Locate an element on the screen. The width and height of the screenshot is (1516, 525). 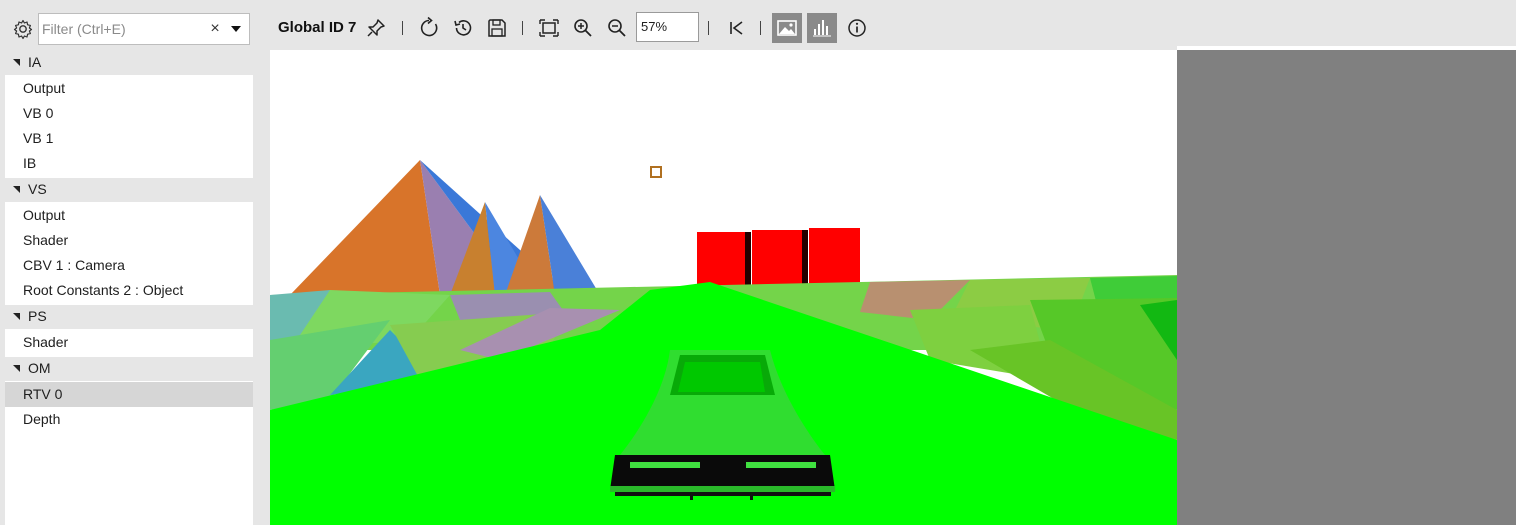
info-icon is located at coordinates (857, 28).